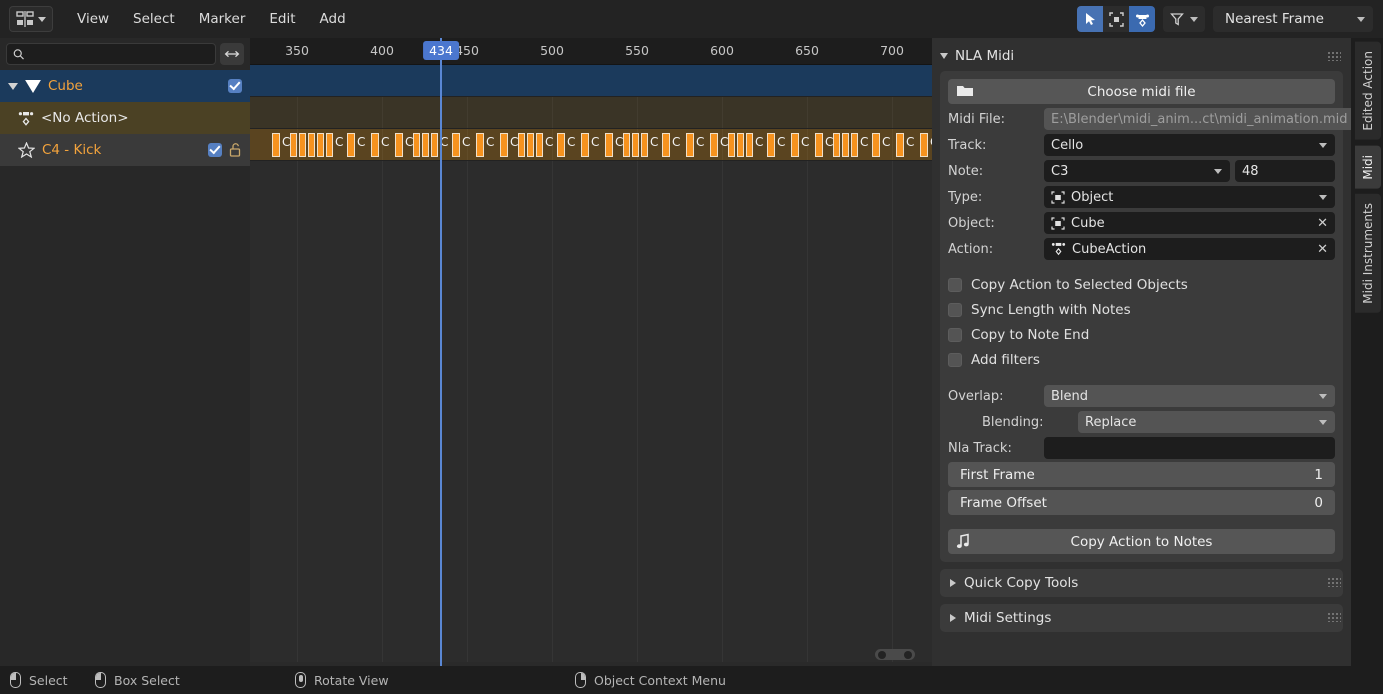 The width and height of the screenshot is (1383, 694). I want to click on menu-select: Select, so click(154, 19).